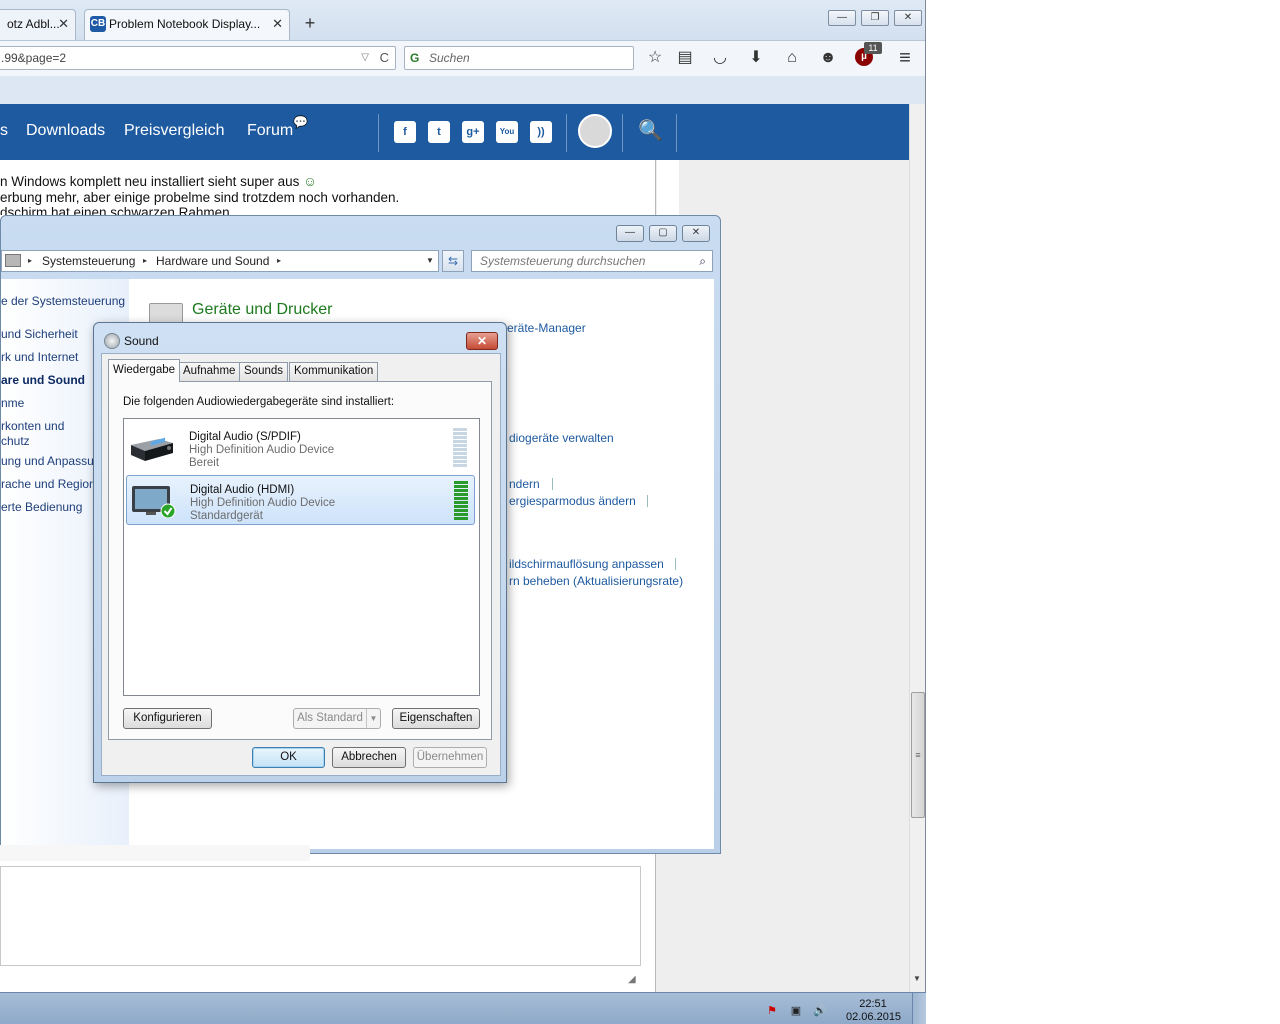 The height and width of the screenshot is (1024, 1280). I want to click on search-icon: ⌕, so click(702, 261).